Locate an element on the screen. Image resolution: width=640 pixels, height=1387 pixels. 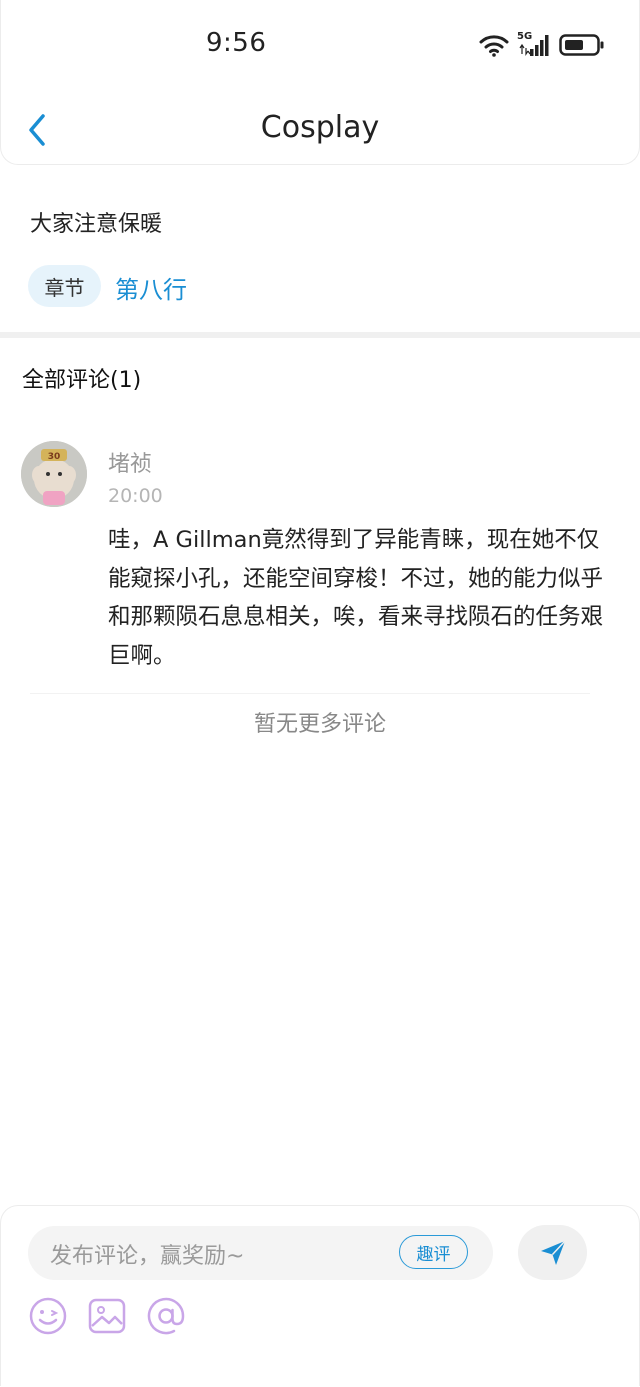
header: 9:56 5G Cosplay is located at coordinates (320, 82).